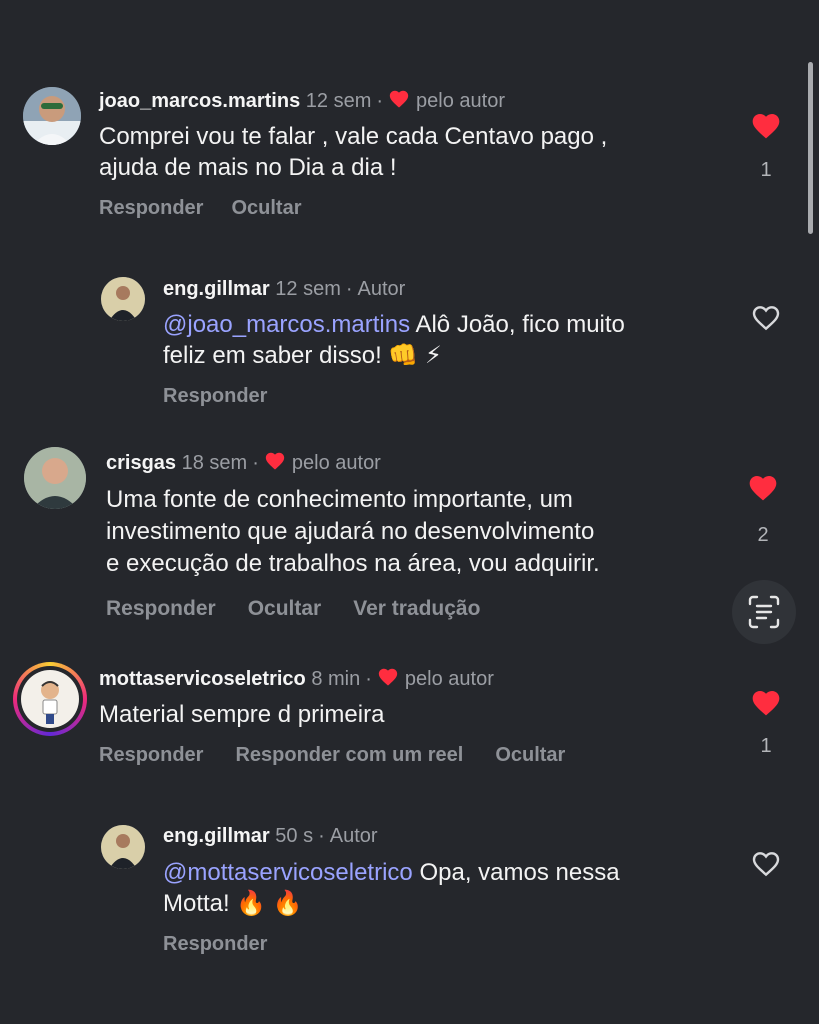 This screenshot has width=819, height=1024. Describe the element at coordinates (242, 714) in the screenshot. I see `comment-text: Material sempre d primeira` at that location.